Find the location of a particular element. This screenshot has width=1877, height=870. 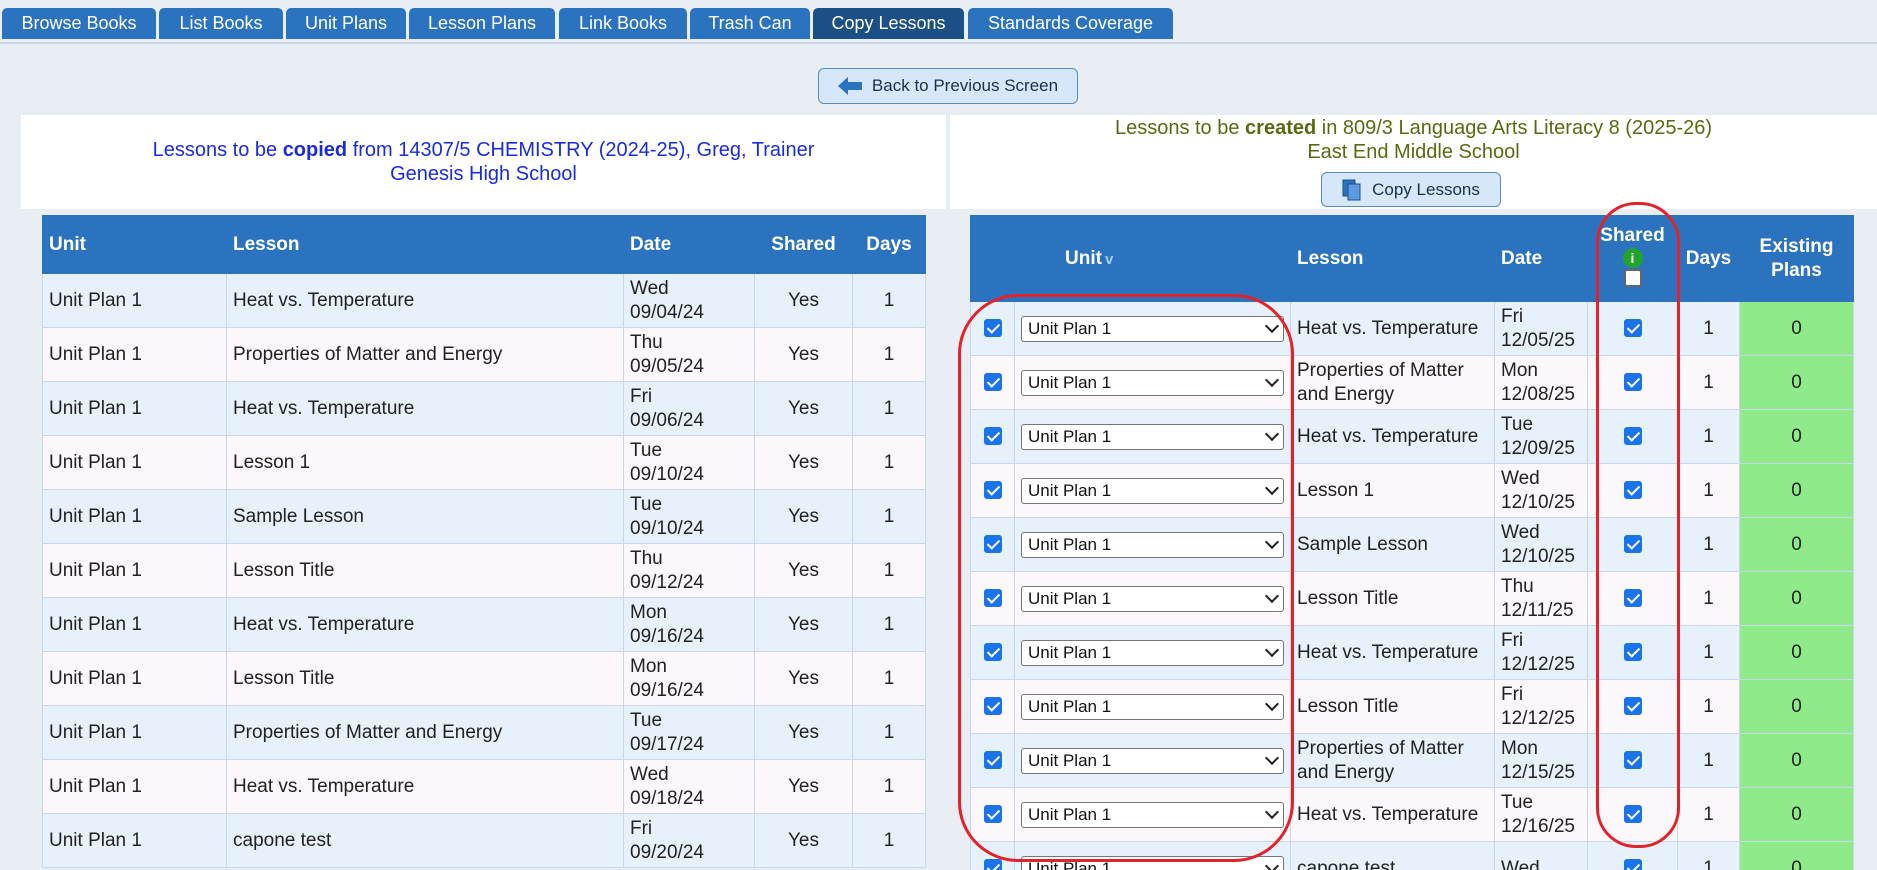

col-date: Date is located at coordinates (689, 244).